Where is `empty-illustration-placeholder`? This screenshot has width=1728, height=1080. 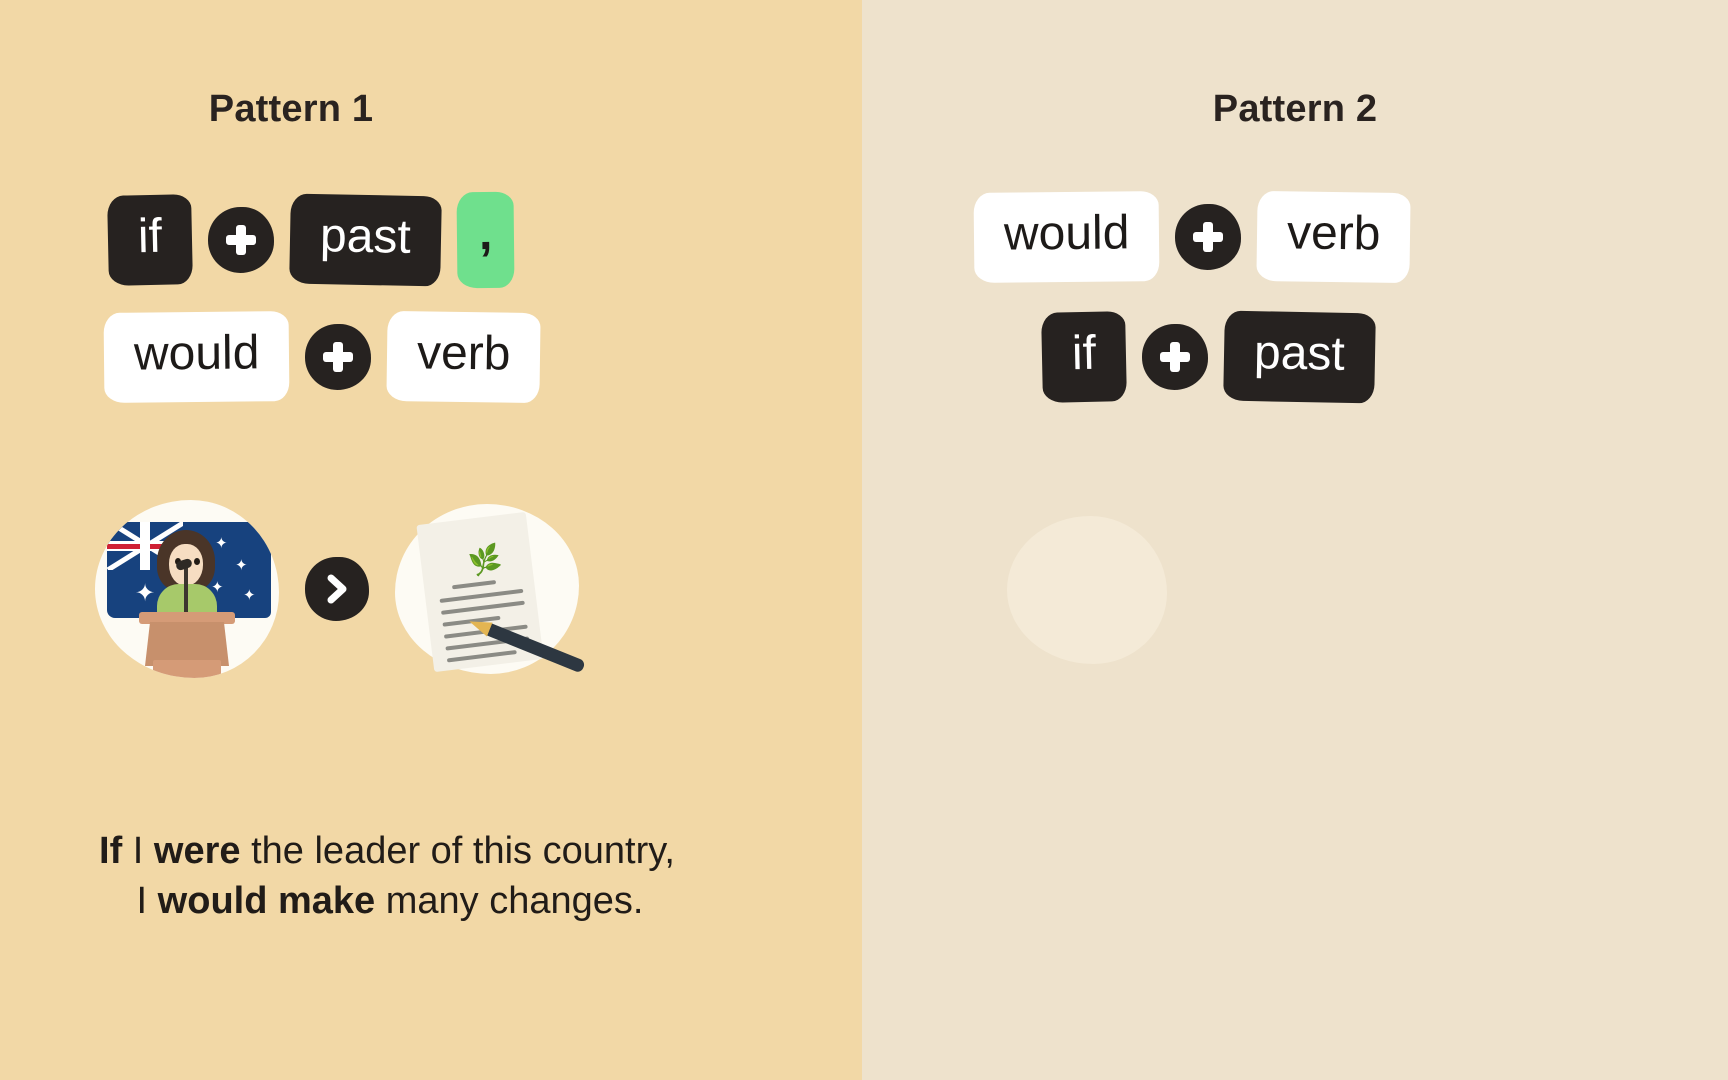 empty-illustration-placeholder is located at coordinates (1087, 590).